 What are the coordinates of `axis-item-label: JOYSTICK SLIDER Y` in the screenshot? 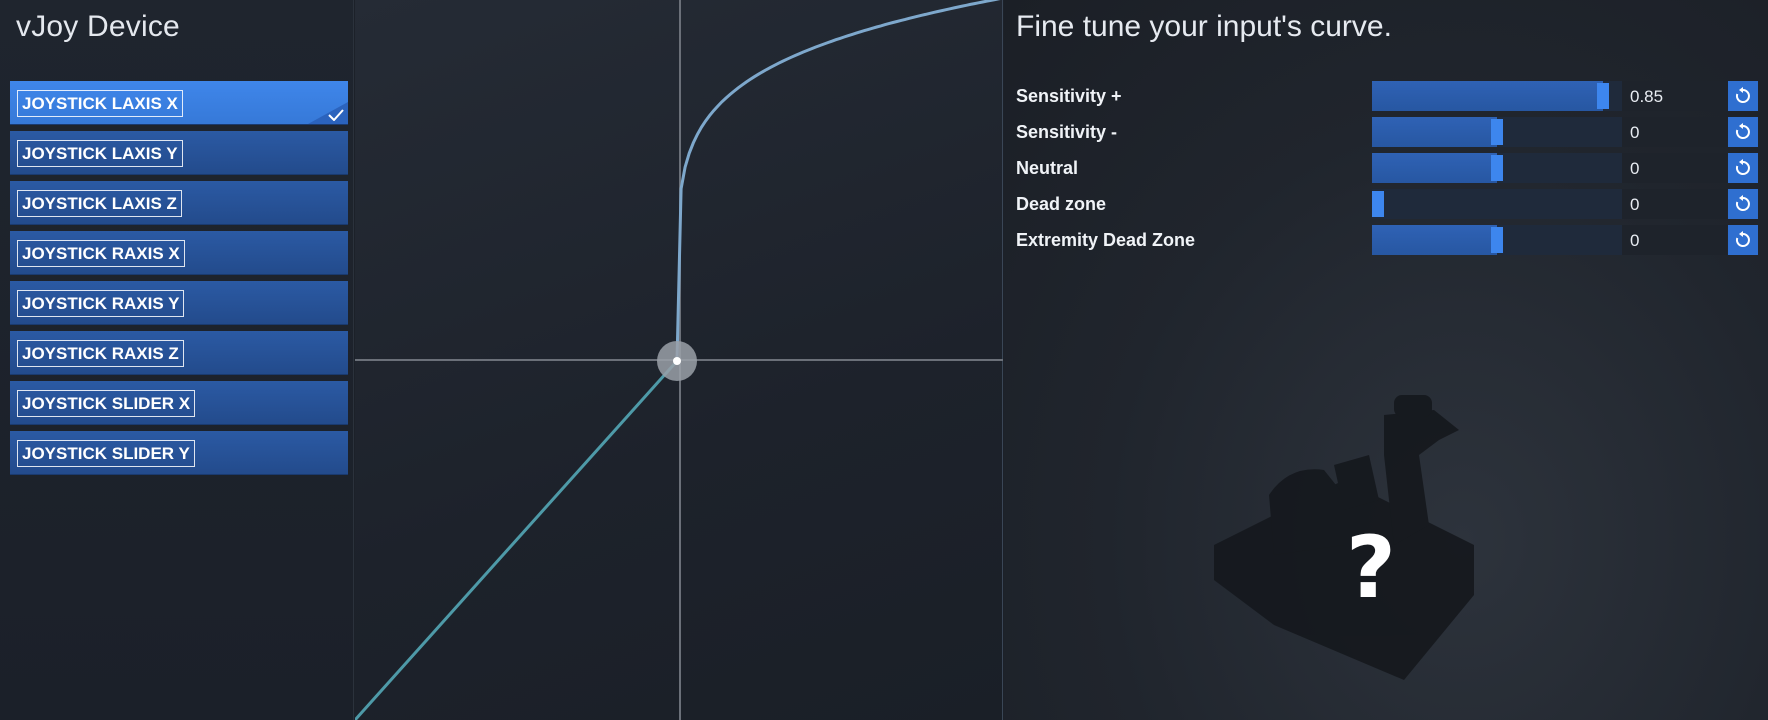 It's located at (106, 453).